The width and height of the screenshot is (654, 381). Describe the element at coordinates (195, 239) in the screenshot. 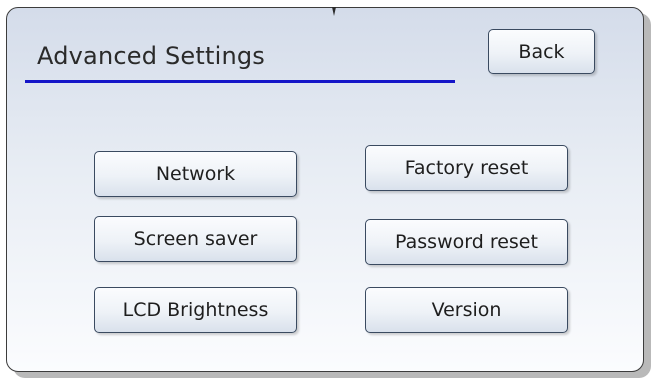

I see `screen-saver-button: Screen saver` at that location.